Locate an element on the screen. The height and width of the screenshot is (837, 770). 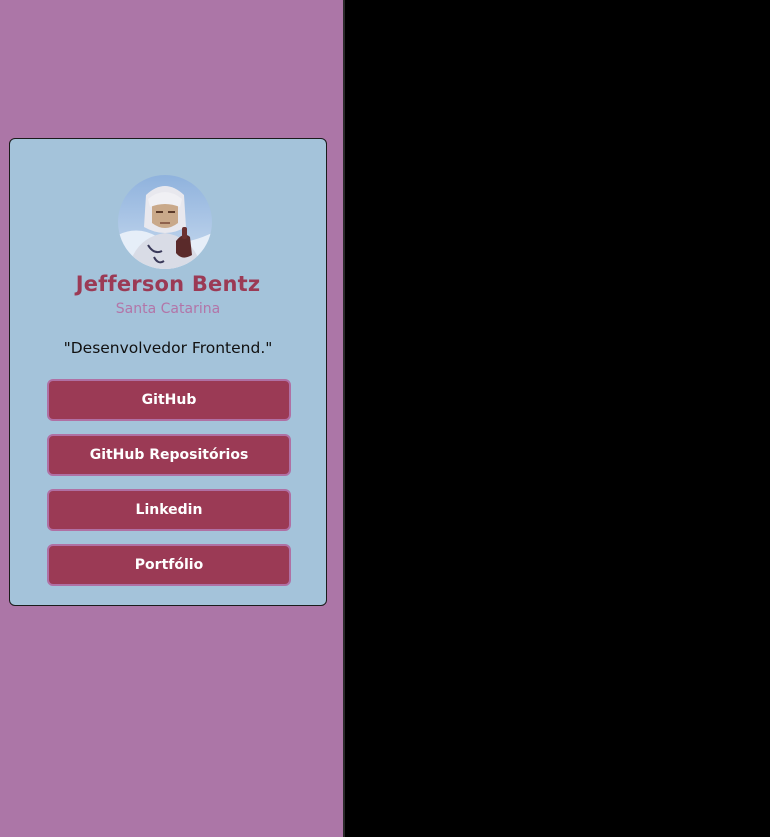
github-repositories-link-button: GitHub Repositórios is located at coordinates (169, 455).